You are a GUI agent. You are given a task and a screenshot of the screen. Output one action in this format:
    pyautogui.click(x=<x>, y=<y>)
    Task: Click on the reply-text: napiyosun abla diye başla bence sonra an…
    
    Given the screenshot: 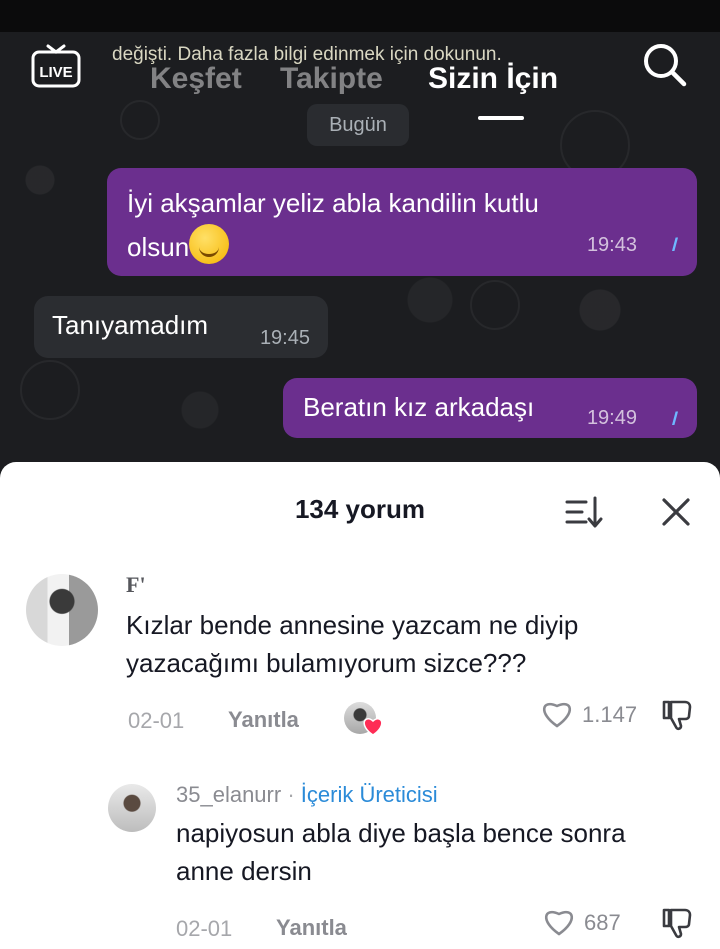 What is the action you would take?
    pyautogui.click(x=401, y=852)
    